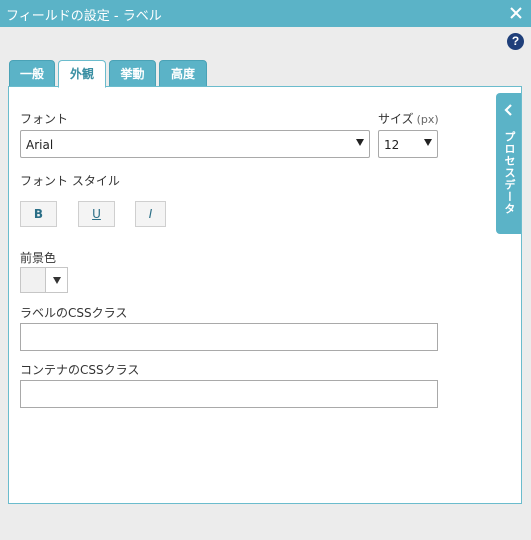 This screenshot has width=531, height=540. Describe the element at coordinates (74, 313) in the screenshot. I see `label-css-class-label: ラベルのCSSクラス` at that location.